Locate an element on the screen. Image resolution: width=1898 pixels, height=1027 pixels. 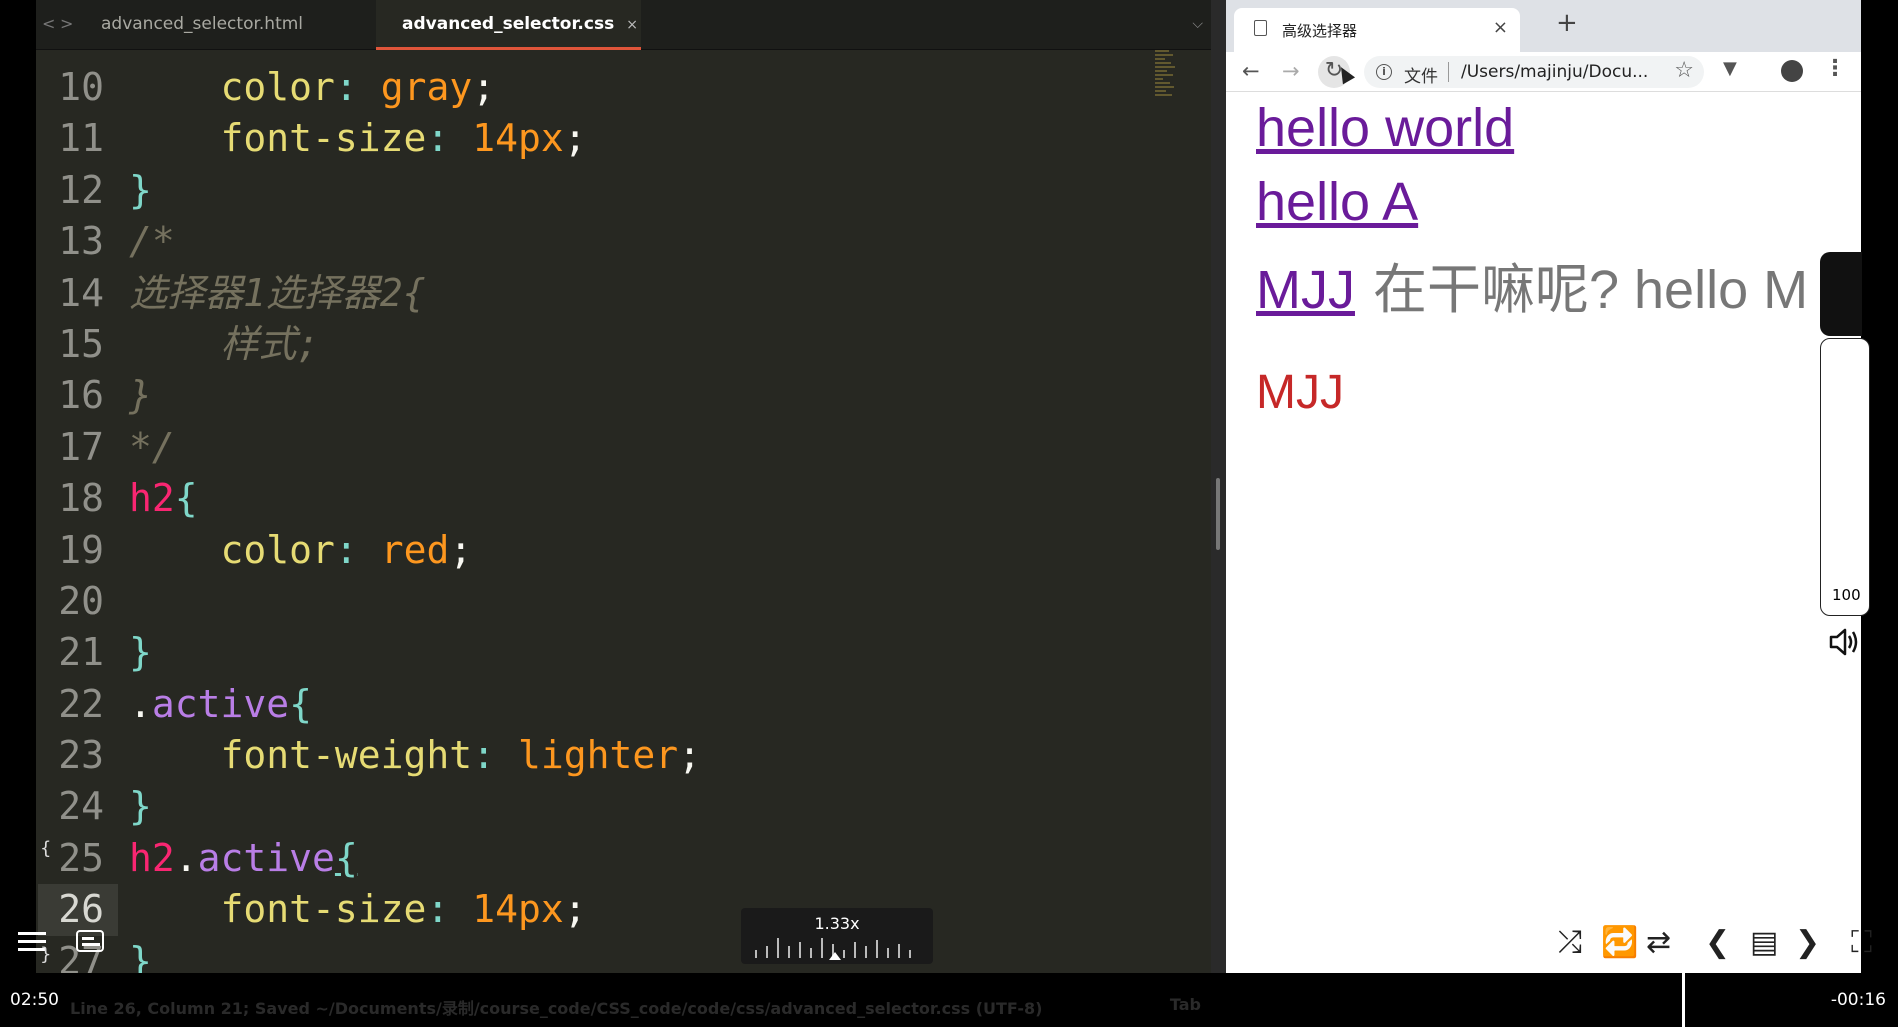
menu-dots-icon: ⋮ is located at coordinates (1835, 68).